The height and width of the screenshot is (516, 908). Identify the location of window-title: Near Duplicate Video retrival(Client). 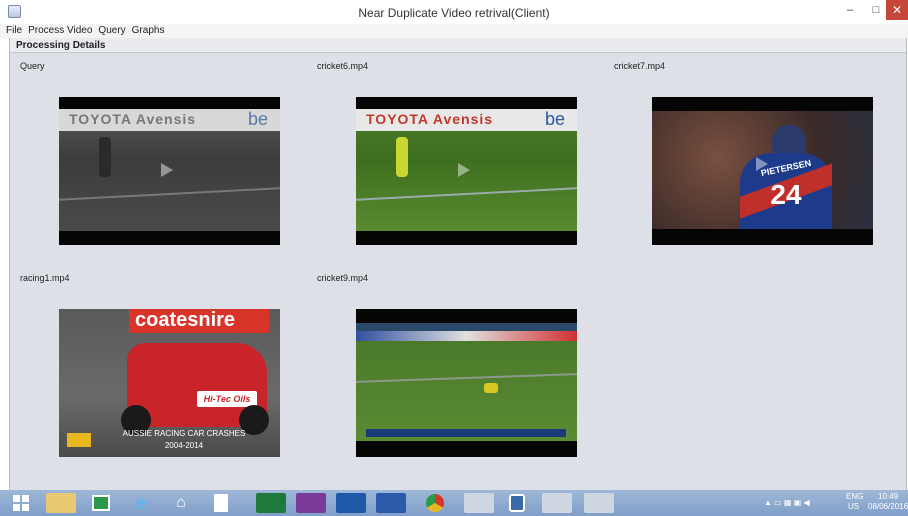
(454, 13).